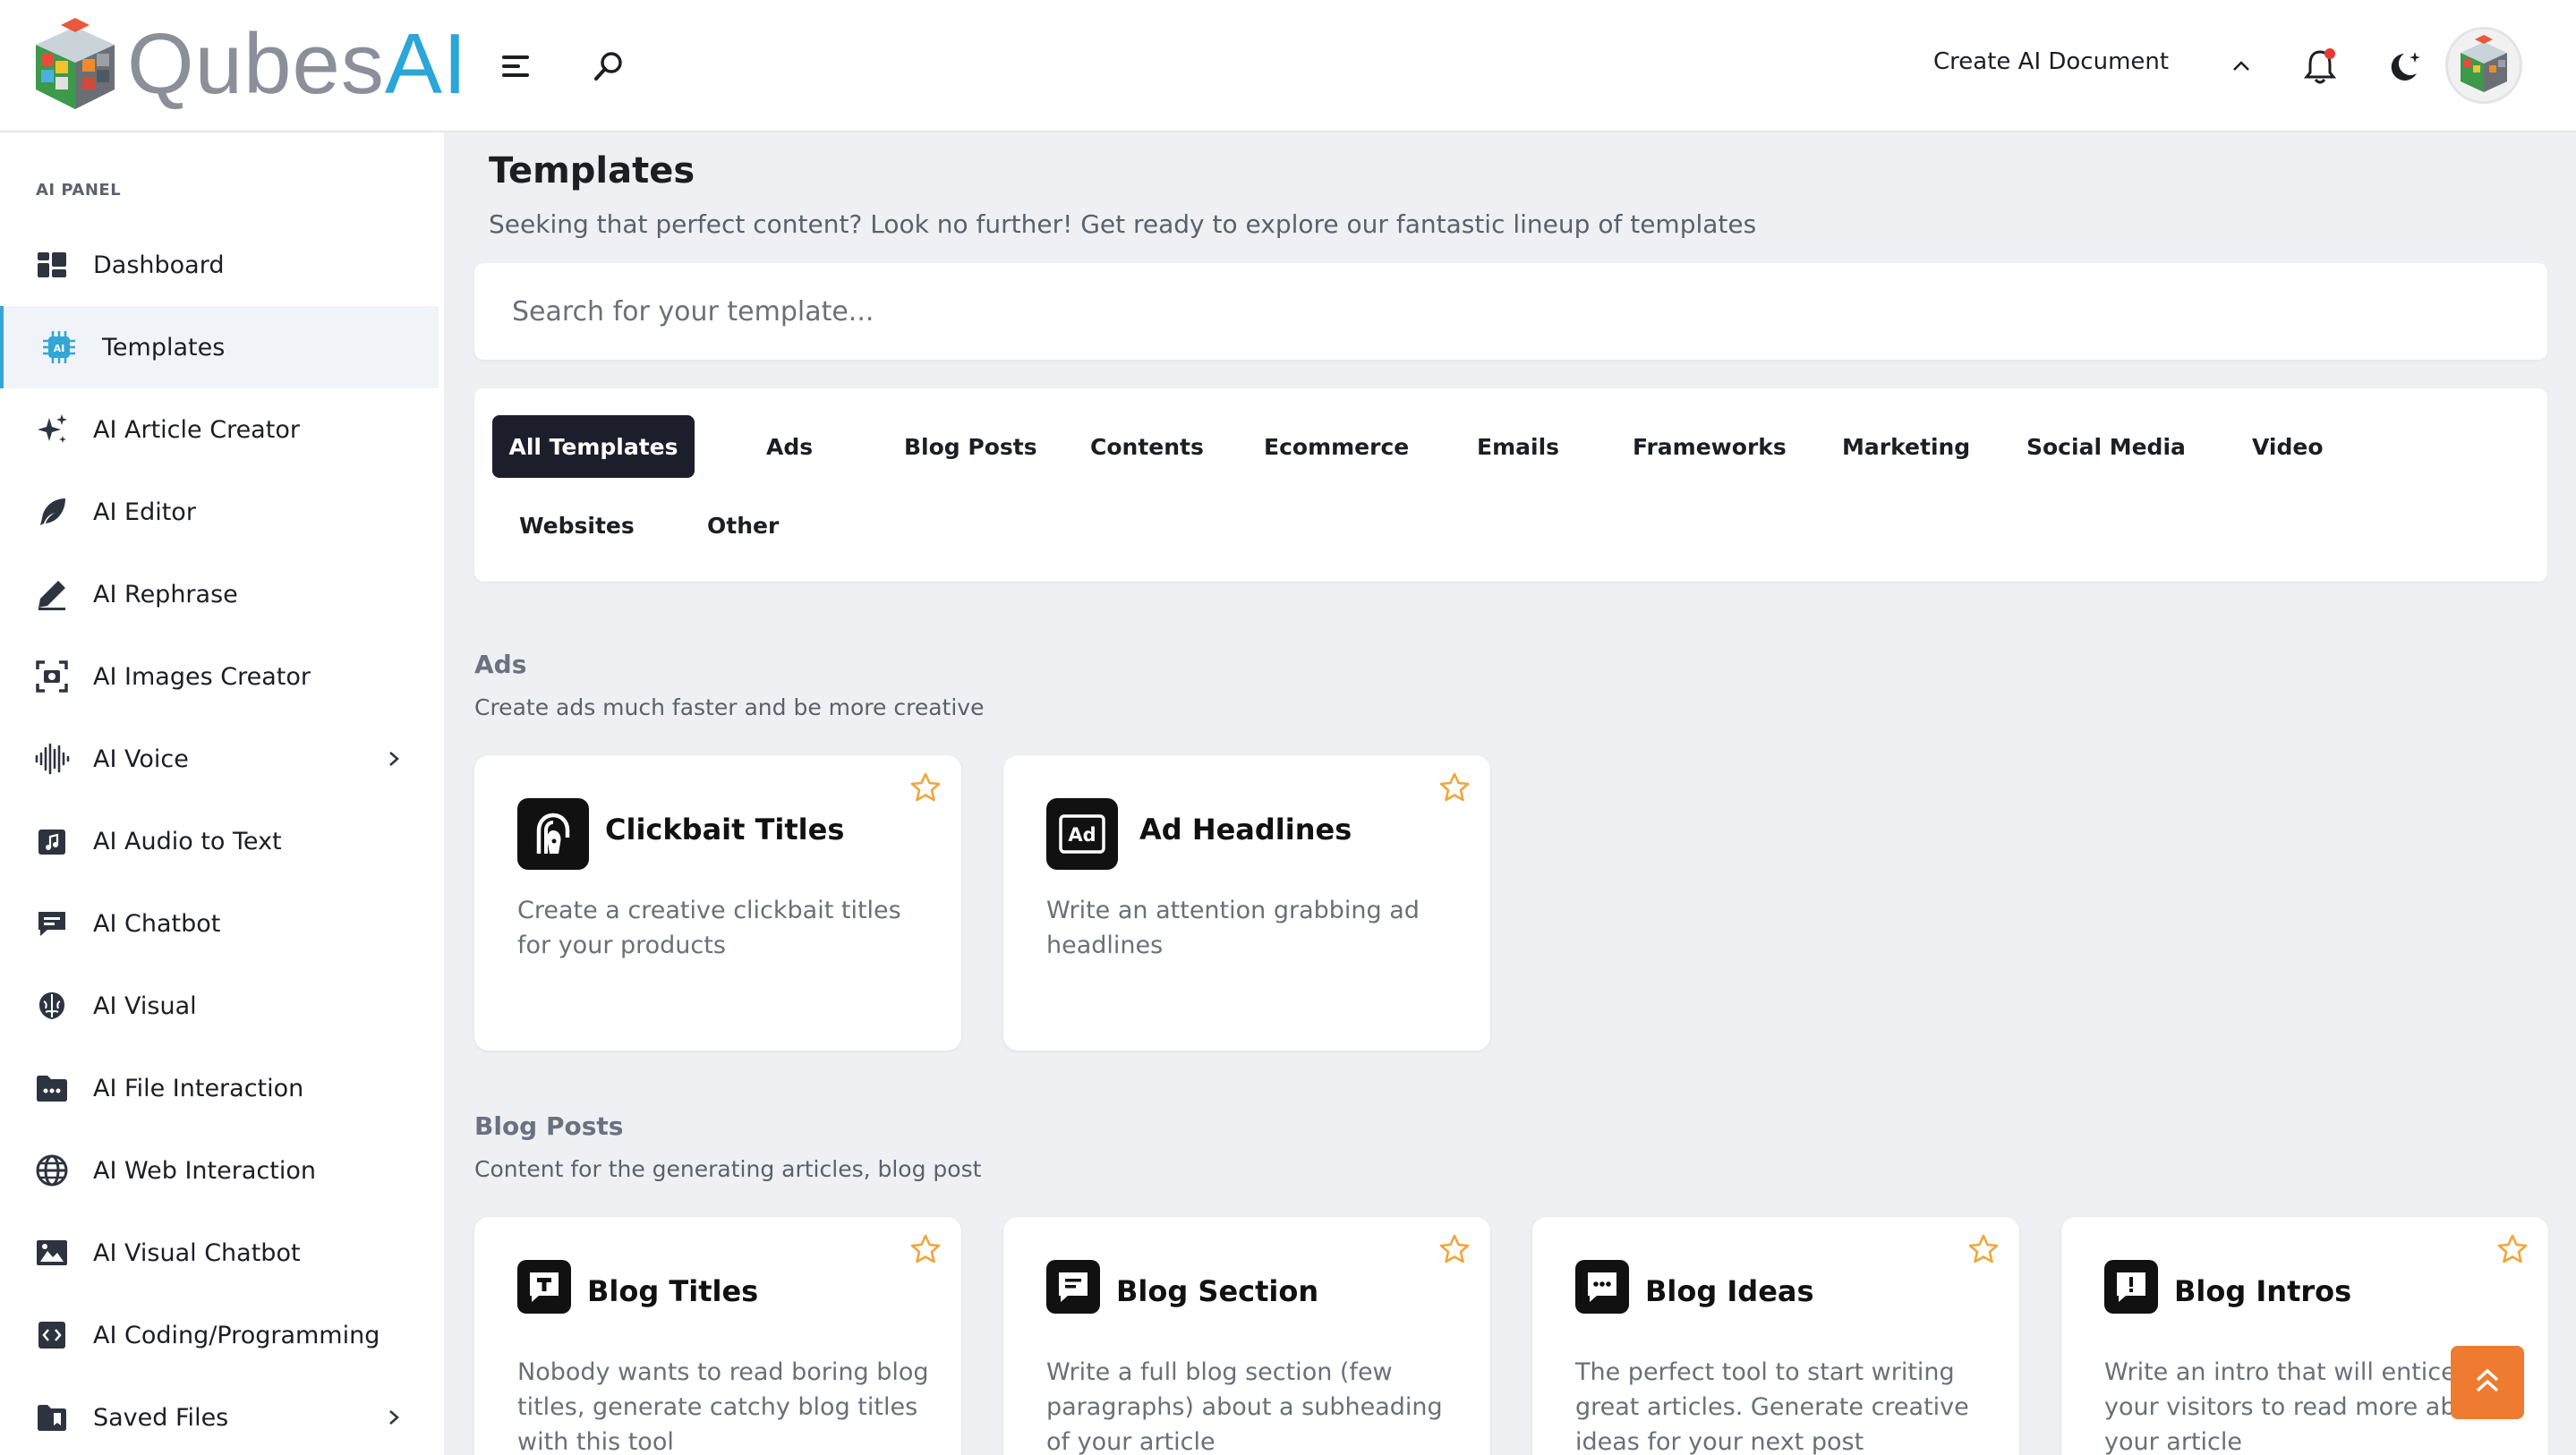 The height and width of the screenshot is (1455, 2576). Describe the element at coordinates (52, 1088) in the screenshot. I see `folder-dots-icon` at that location.